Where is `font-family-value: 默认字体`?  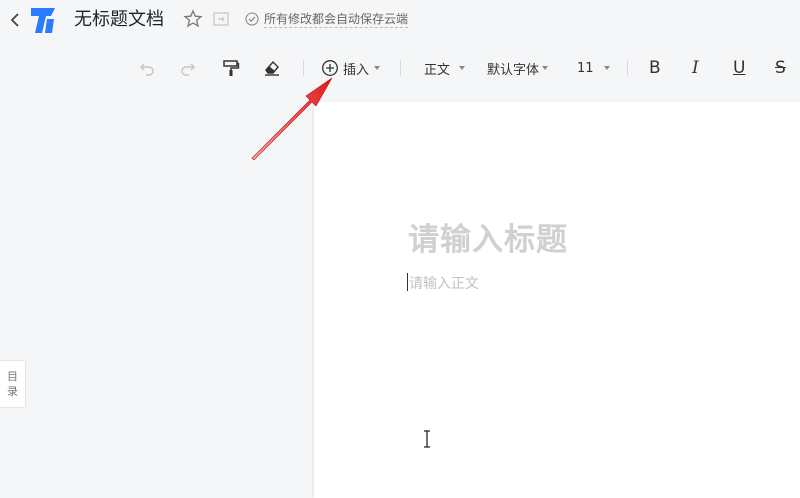 font-family-value: 默认字体 is located at coordinates (513, 70).